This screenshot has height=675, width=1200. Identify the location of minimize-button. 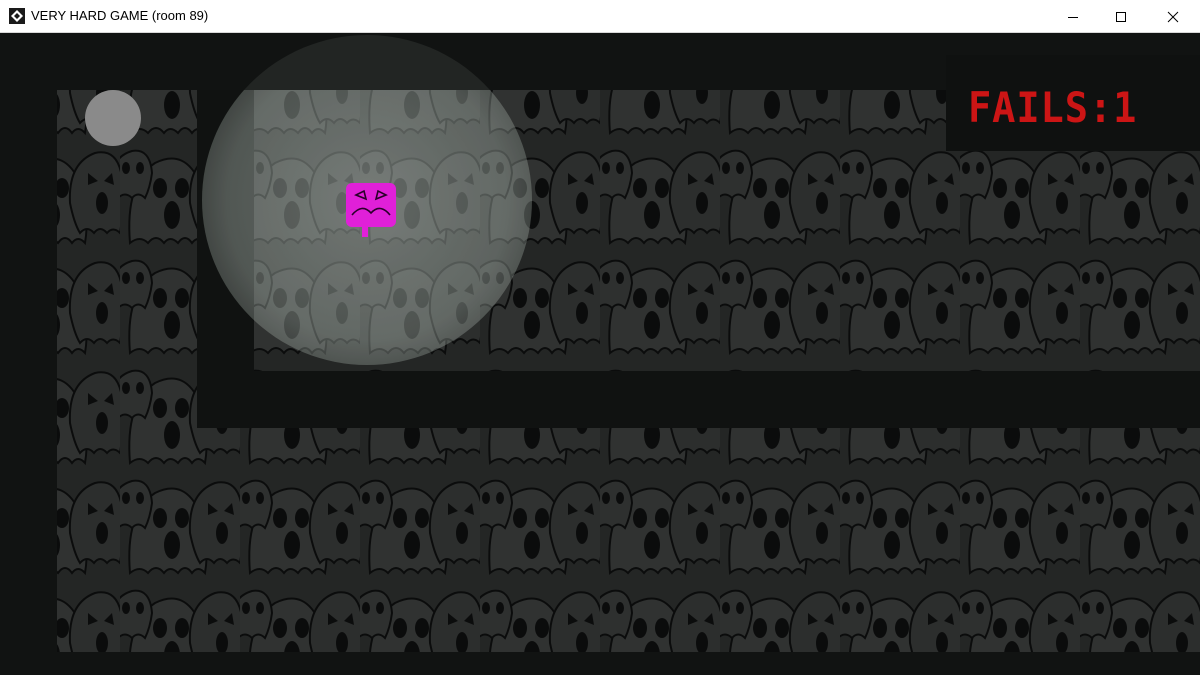
(1073, 16).